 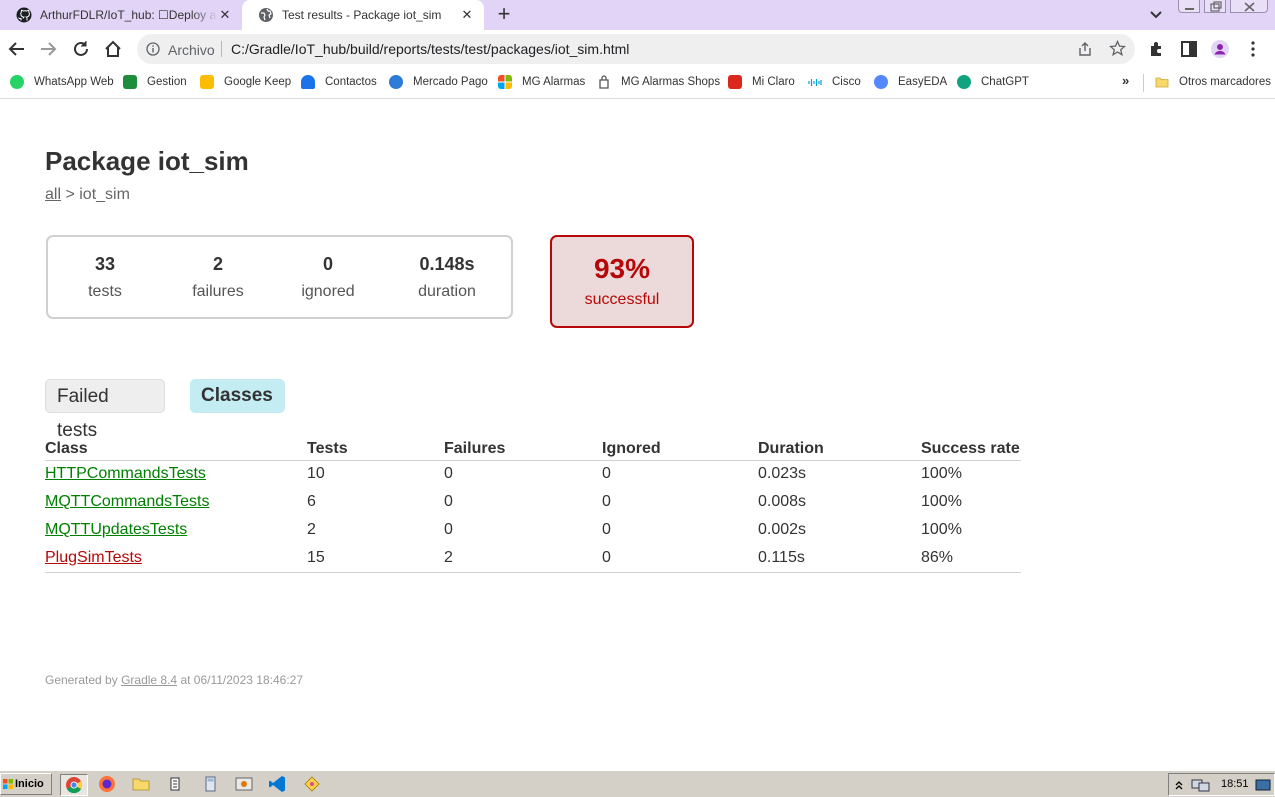 I want to click on class-cell: HTTPCommandsTests, so click(x=176, y=474).